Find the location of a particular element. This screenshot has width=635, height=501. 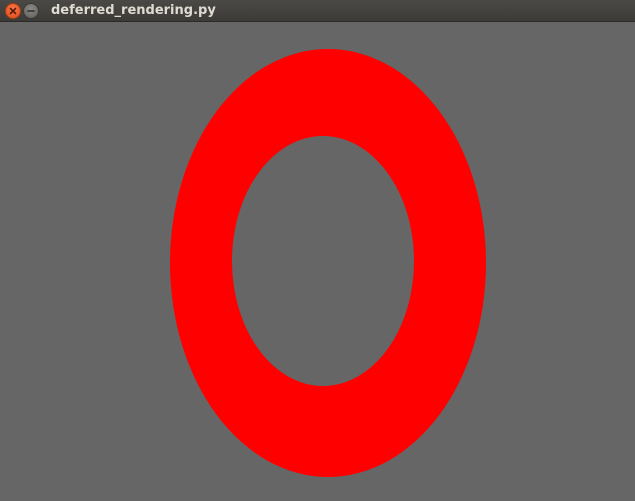

minimize-button is located at coordinates (31, 11).